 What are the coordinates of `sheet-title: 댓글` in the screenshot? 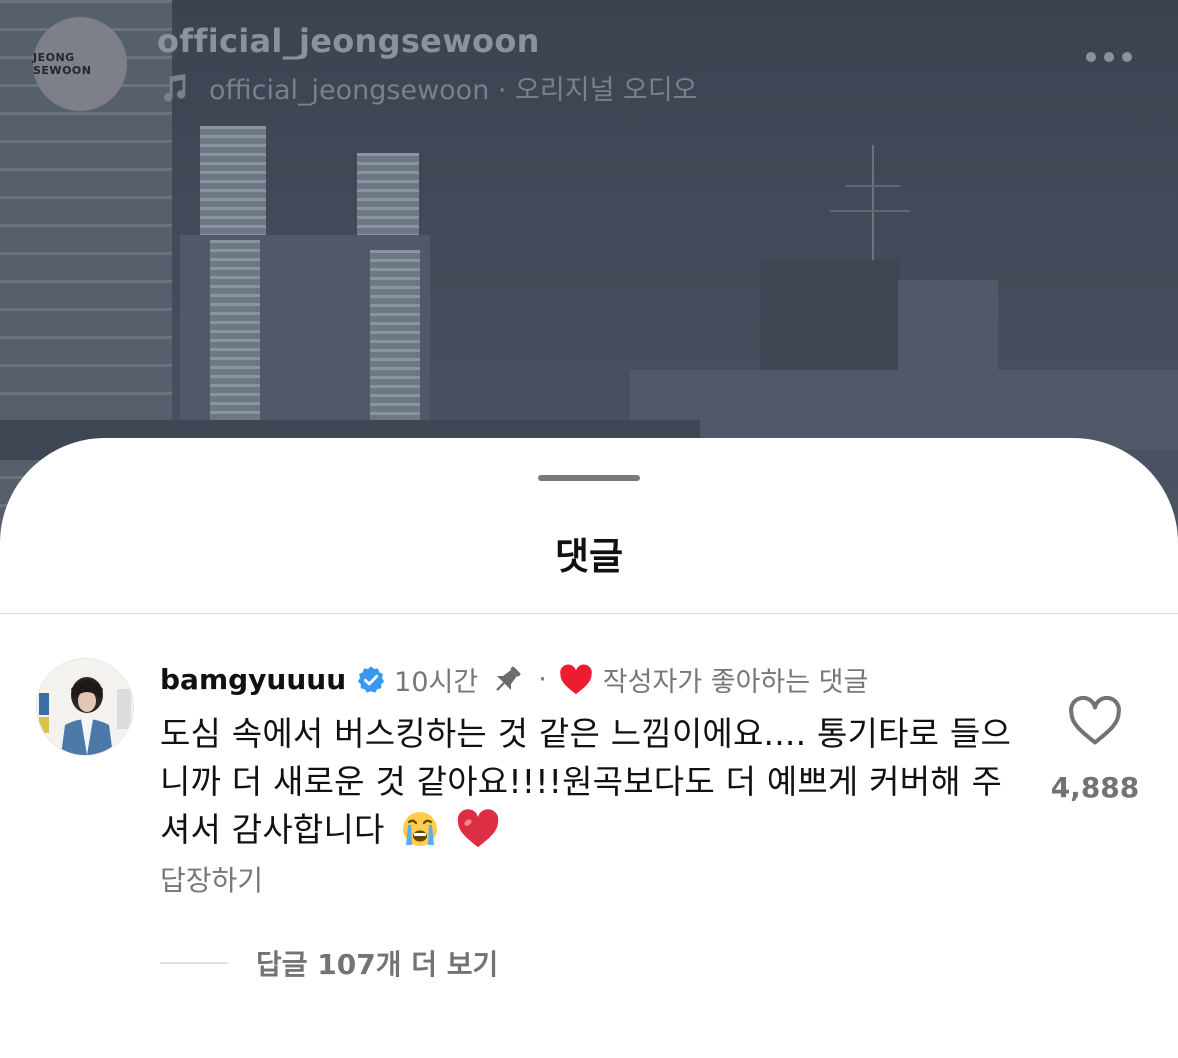 It's located at (589, 556).